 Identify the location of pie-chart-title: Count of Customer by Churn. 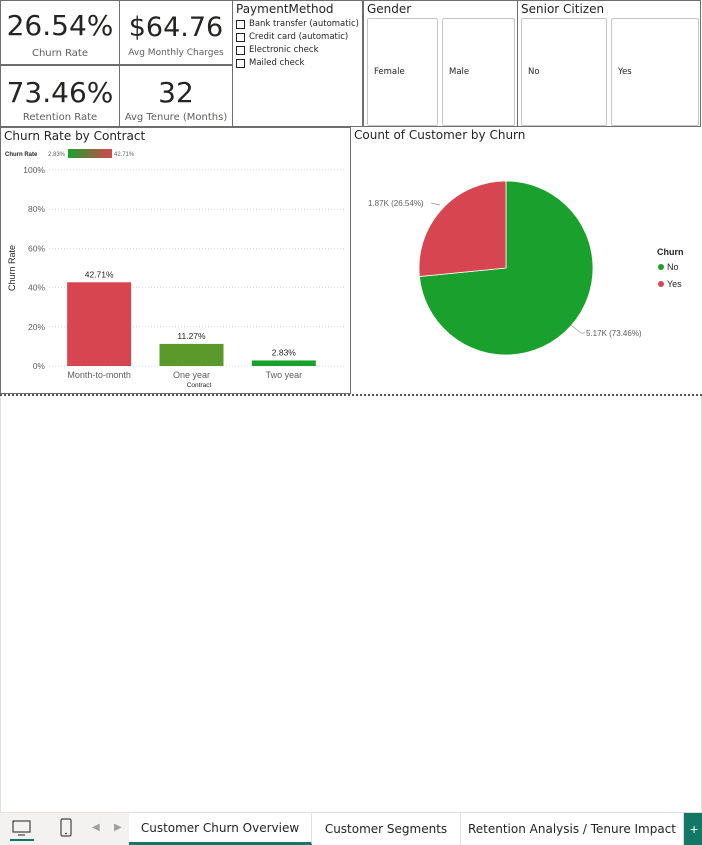
(440, 135).